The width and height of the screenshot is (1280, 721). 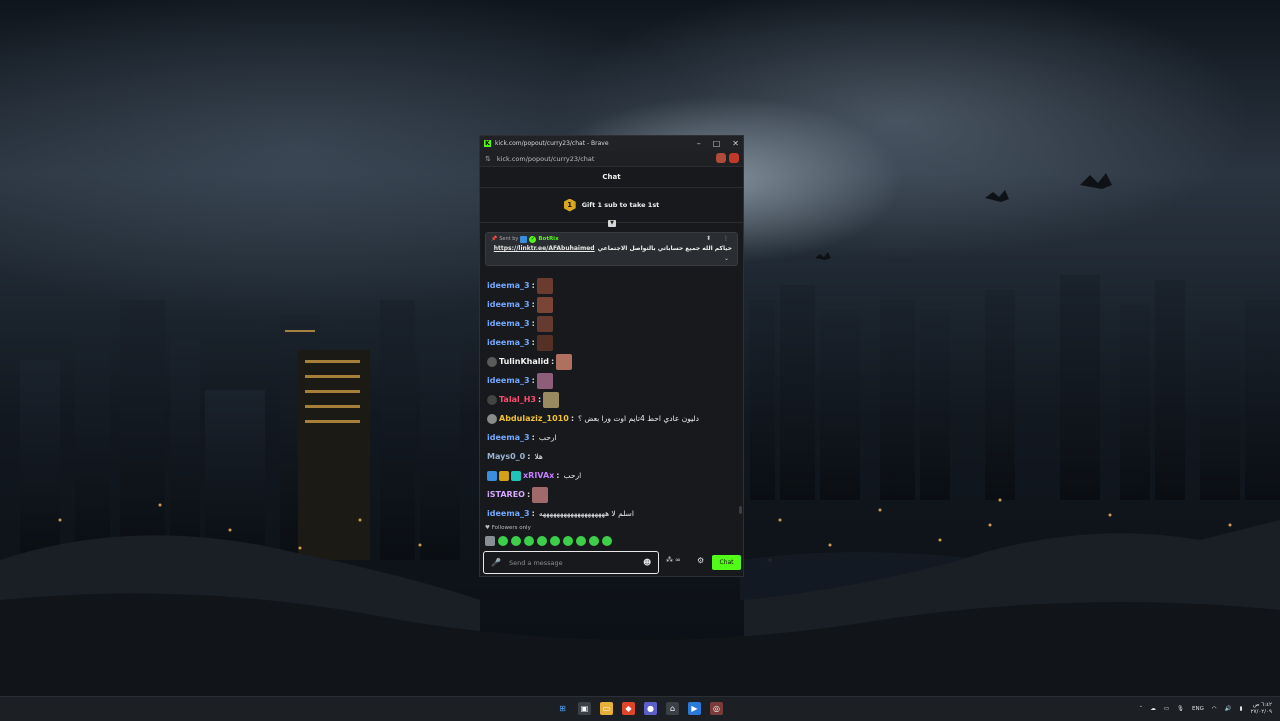 I want to click on chat-message: Talal_H3:, so click(x=611, y=399).